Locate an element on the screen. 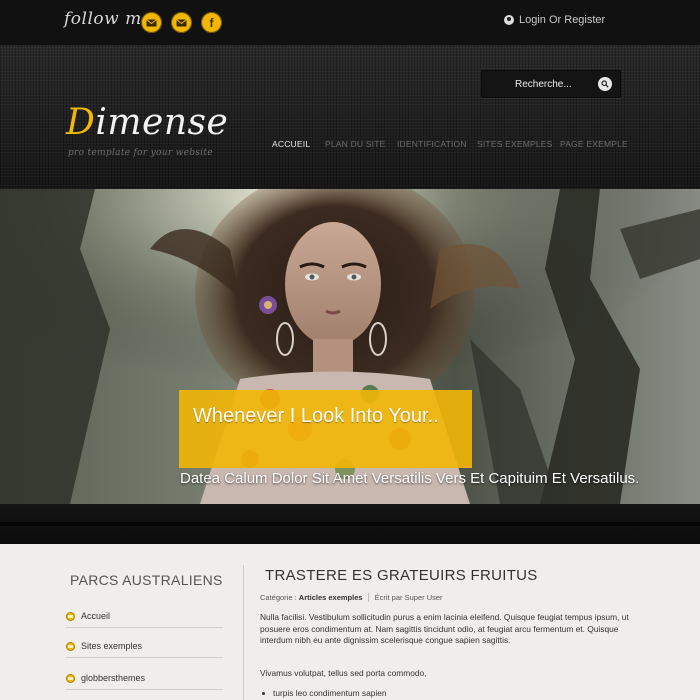  facebook-glyph: f is located at coordinates (211, 22).